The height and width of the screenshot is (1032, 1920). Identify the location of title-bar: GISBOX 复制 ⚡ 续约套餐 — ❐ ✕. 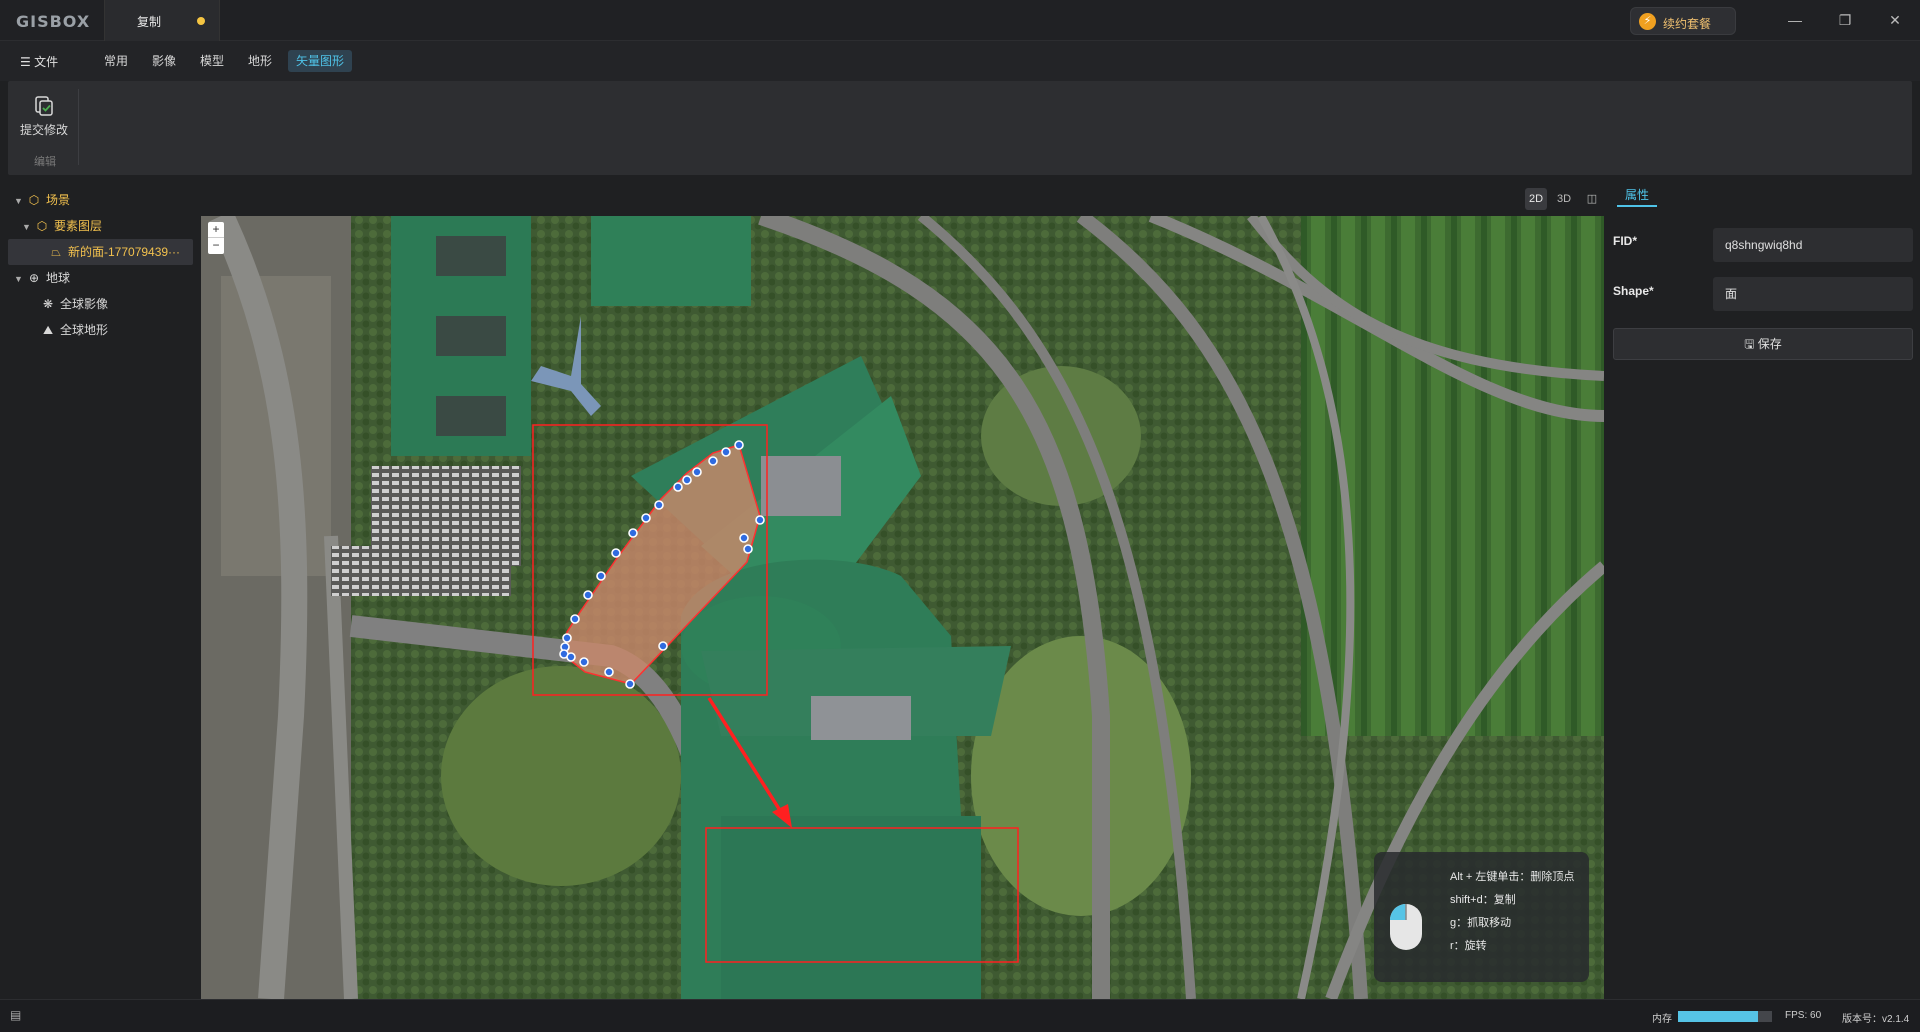
(960, 20).